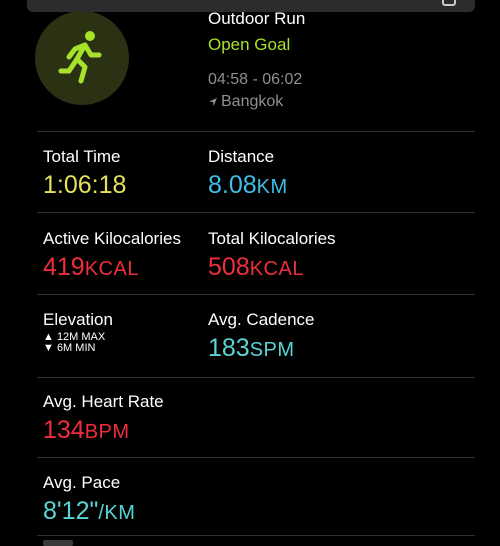 The height and width of the screenshot is (546, 500). I want to click on metric-label: Total Time, so click(82, 156).